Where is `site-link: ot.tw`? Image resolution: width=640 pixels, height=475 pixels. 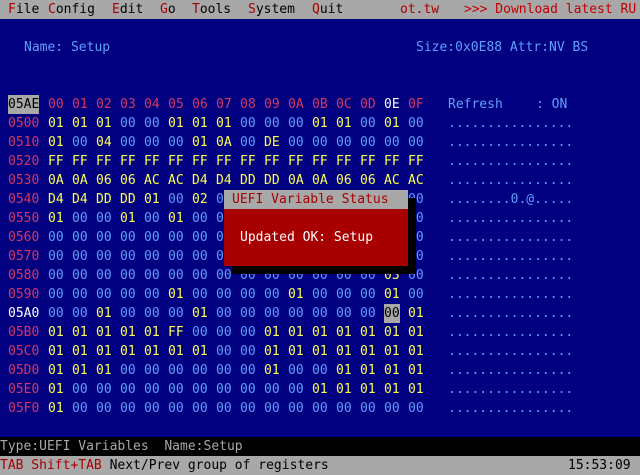
site-link: ot.tw is located at coordinates (419, 9).